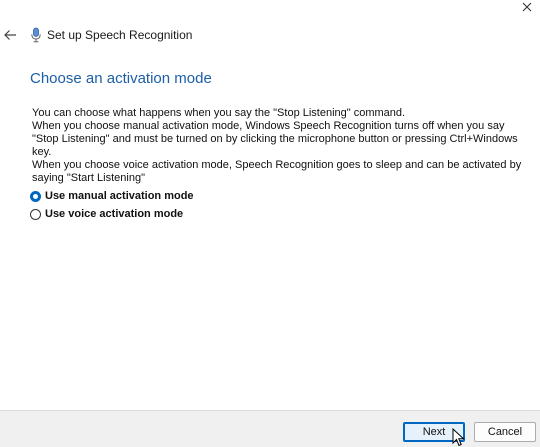 The height and width of the screenshot is (447, 540). Describe the element at coordinates (36, 35) in the screenshot. I see `microphone-icon` at that location.